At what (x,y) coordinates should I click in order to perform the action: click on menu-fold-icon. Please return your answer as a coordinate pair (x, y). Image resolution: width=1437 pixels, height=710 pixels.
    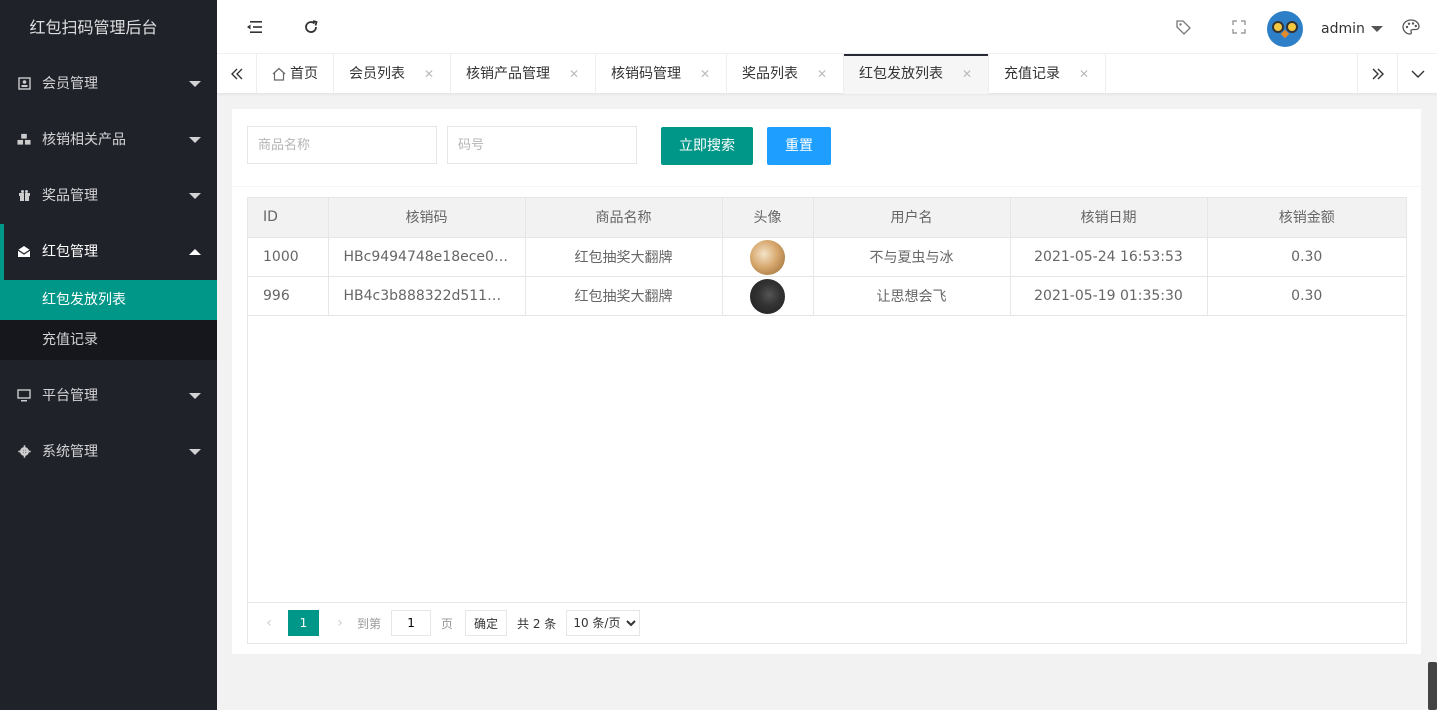
    Looking at the image, I should click on (255, 27).